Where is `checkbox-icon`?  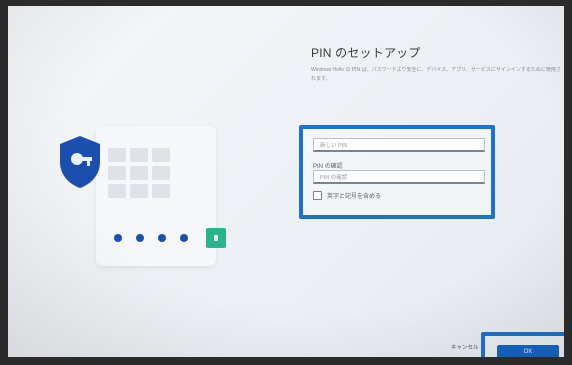 checkbox-icon is located at coordinates (317, 195).